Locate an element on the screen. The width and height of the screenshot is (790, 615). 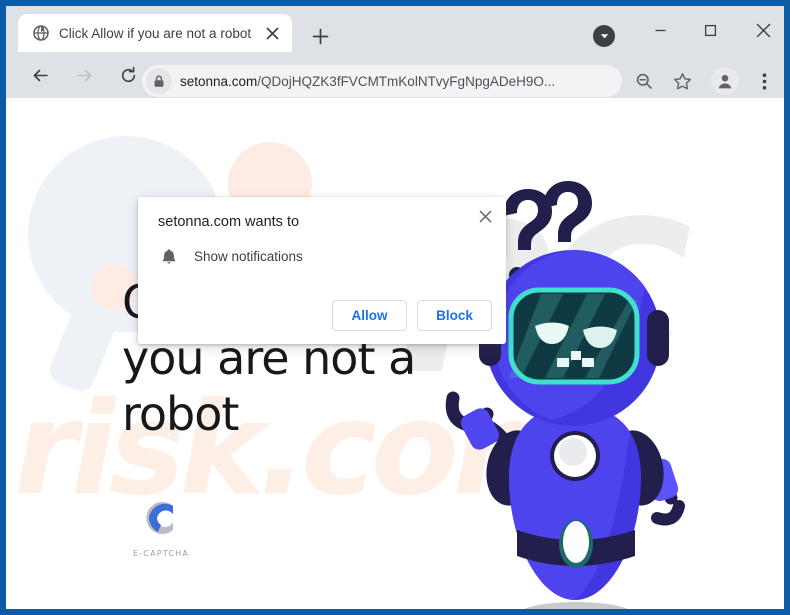
robot-shadow is located at coordinates (576, 605).